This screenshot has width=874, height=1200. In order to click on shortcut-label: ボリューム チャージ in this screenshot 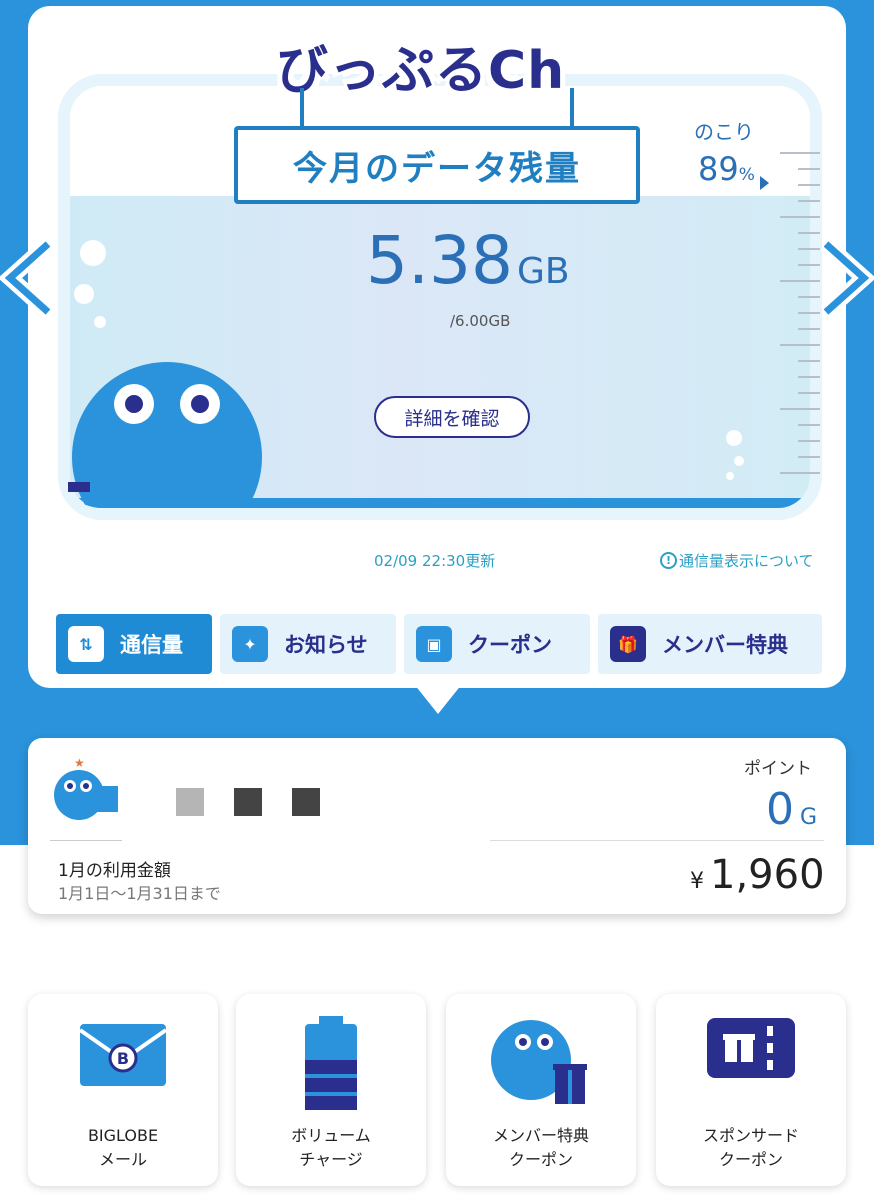, I will do `click(331, 1147)`.